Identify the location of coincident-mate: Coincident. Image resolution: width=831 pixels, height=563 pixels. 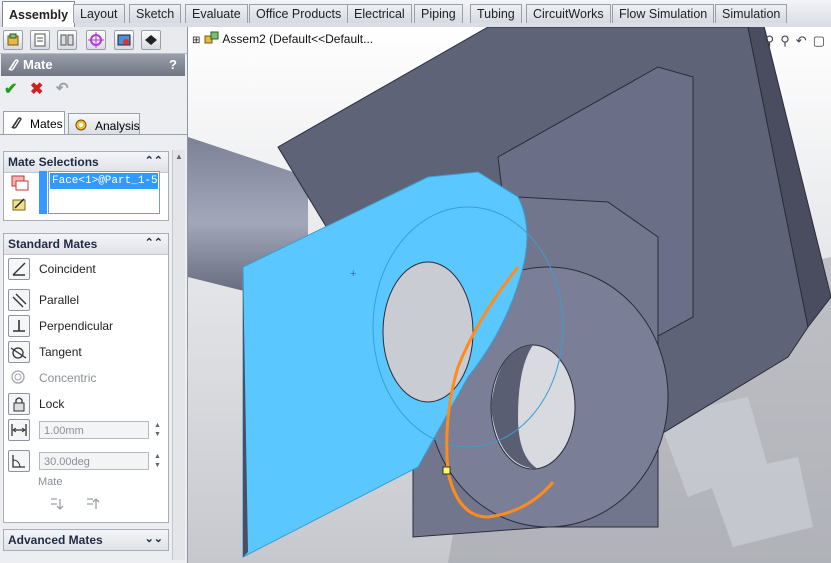
(88, 269).